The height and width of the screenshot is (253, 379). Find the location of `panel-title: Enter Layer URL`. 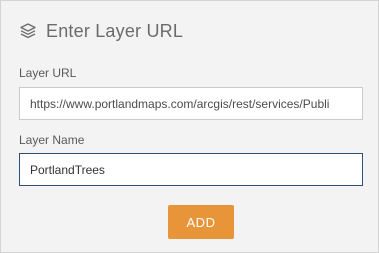

panel-title: Enter Layer URL is located at coordinates (115, 30).